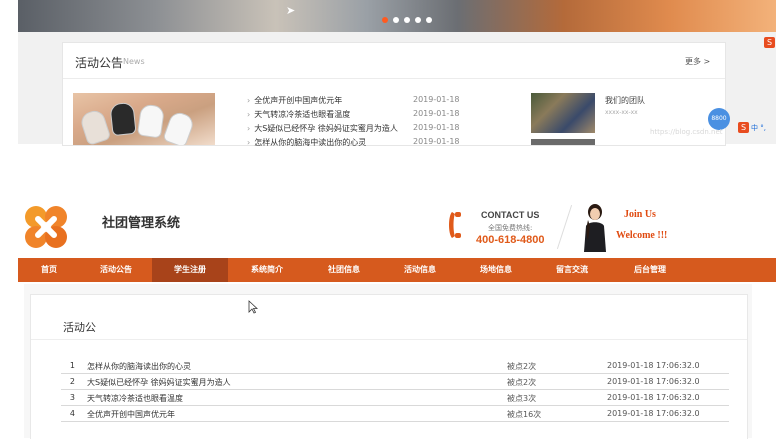 The width and height of the screenshot is (776, 439). I want to click on nails-image, so click(144, 119).